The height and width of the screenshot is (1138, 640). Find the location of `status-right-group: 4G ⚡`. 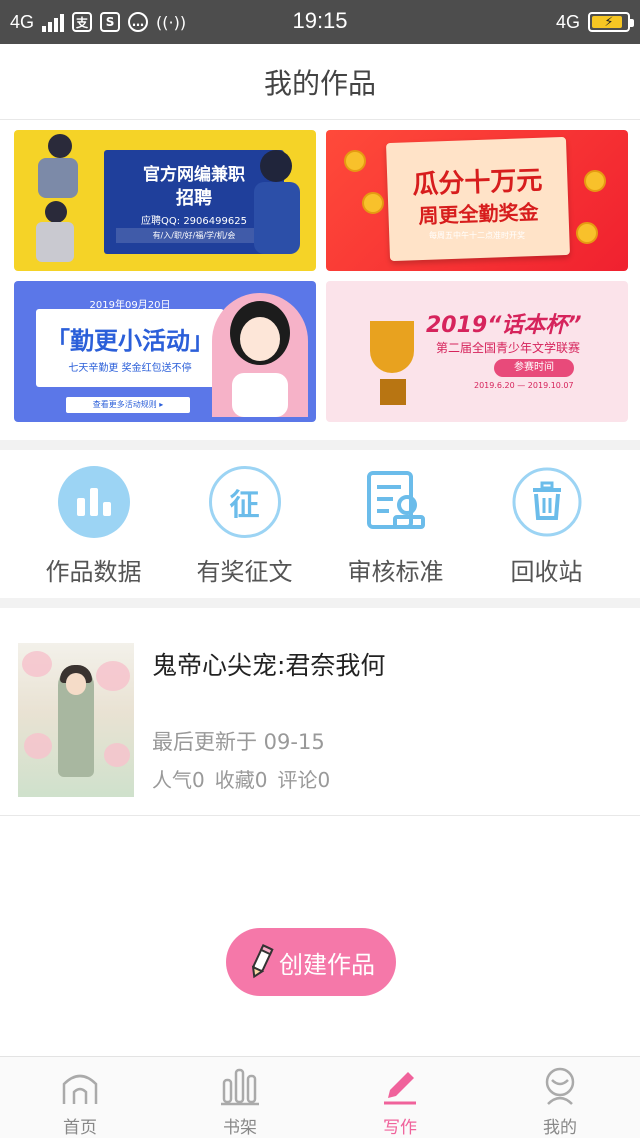

status-right-group: 4G ⚡ is located at coordinates (594, 22).